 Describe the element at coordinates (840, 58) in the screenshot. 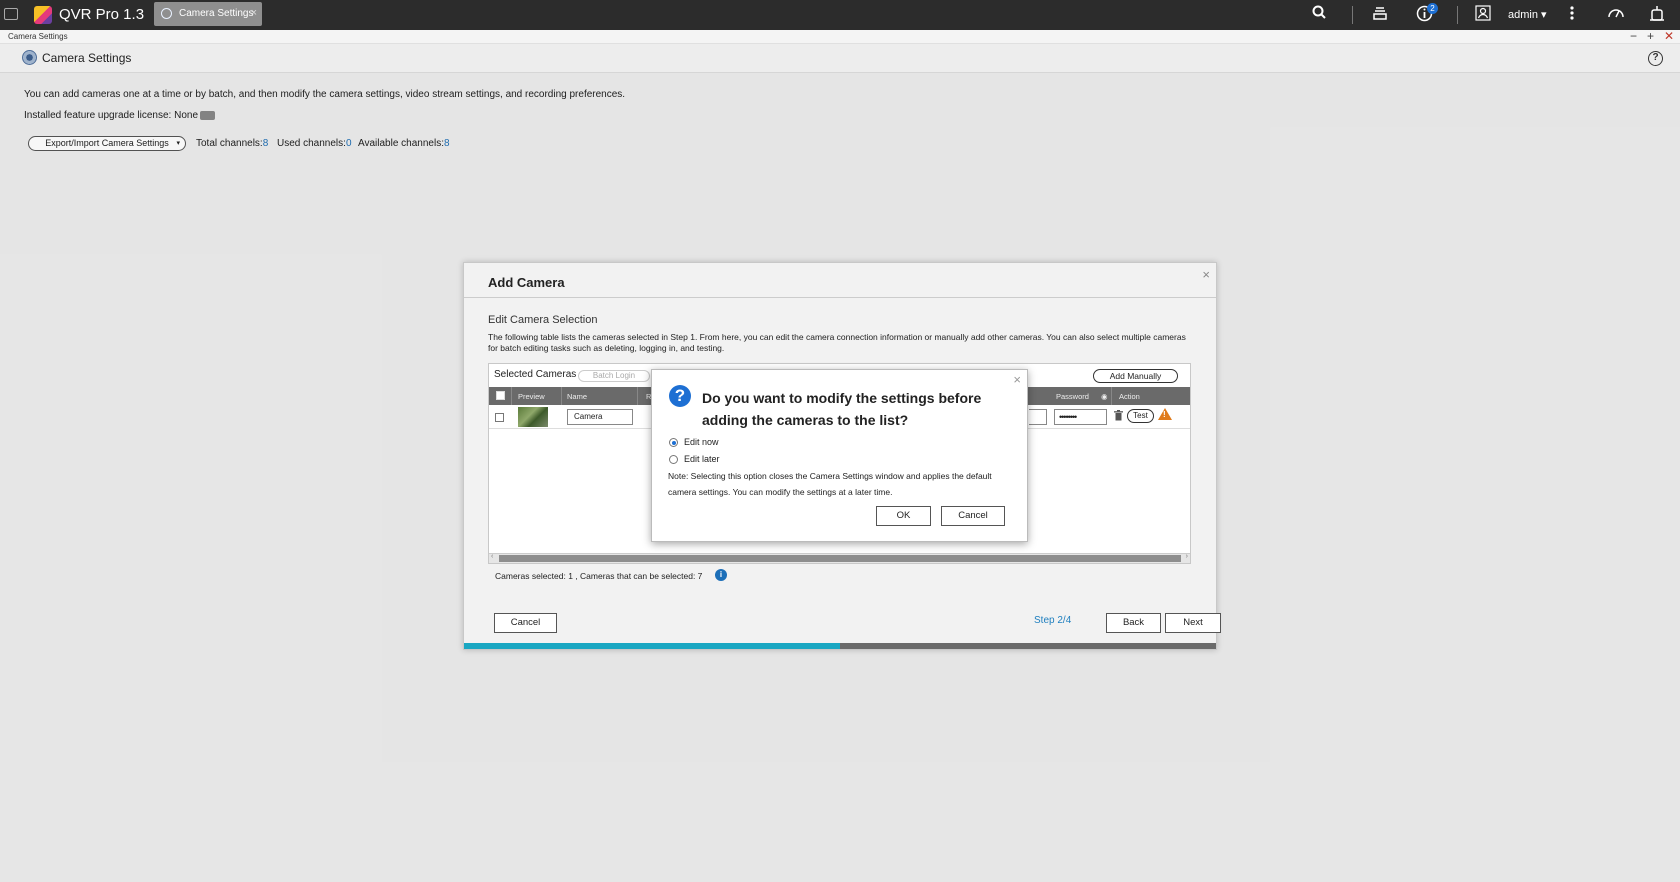

I see `app-header: Camera Settings ?` at that location.